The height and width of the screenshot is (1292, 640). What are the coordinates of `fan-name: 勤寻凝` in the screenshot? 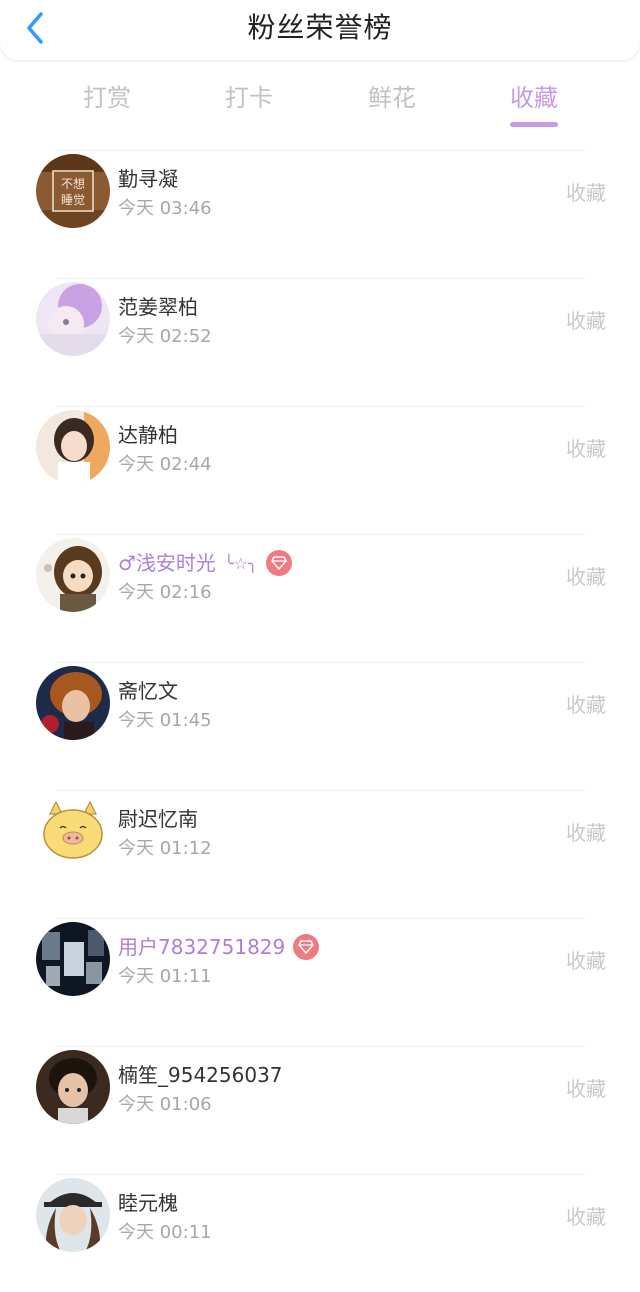 It's located at (148, 179).